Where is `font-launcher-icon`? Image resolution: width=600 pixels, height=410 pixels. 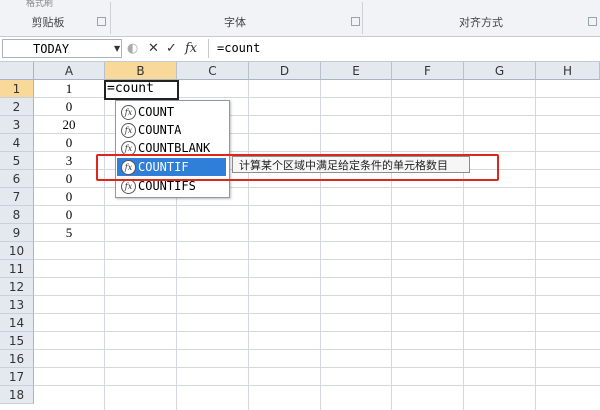 font-launcher-icon is located at coordinates (355, 21).